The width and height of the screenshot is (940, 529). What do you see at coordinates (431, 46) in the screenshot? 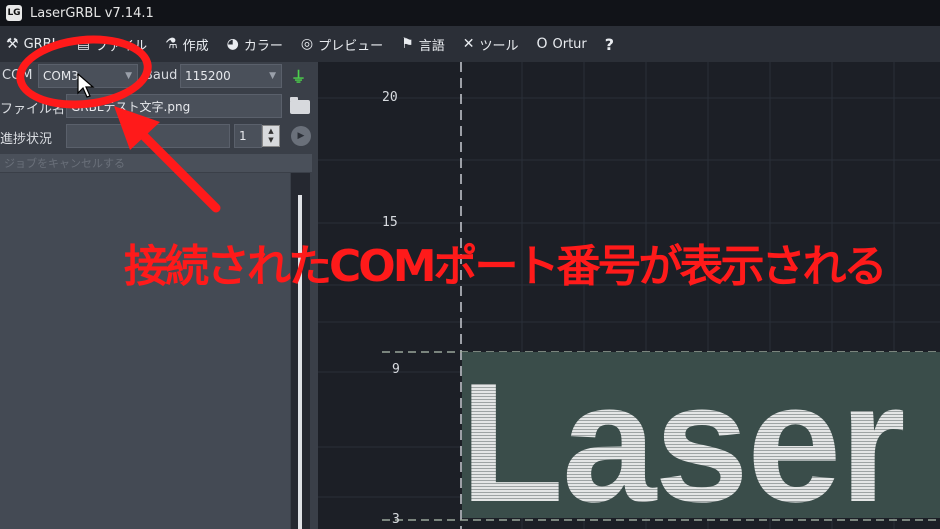
I see `menu-language-label: 言語` at bounding box center [431, 46].